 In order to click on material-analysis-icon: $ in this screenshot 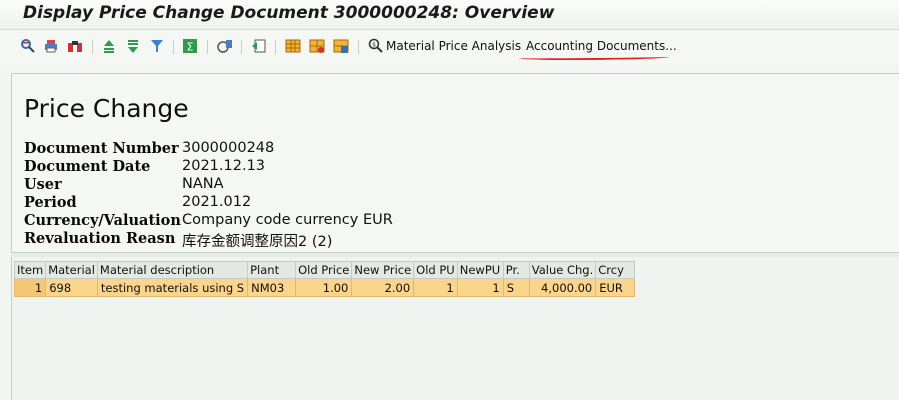, I will do `click(376, 46)`.